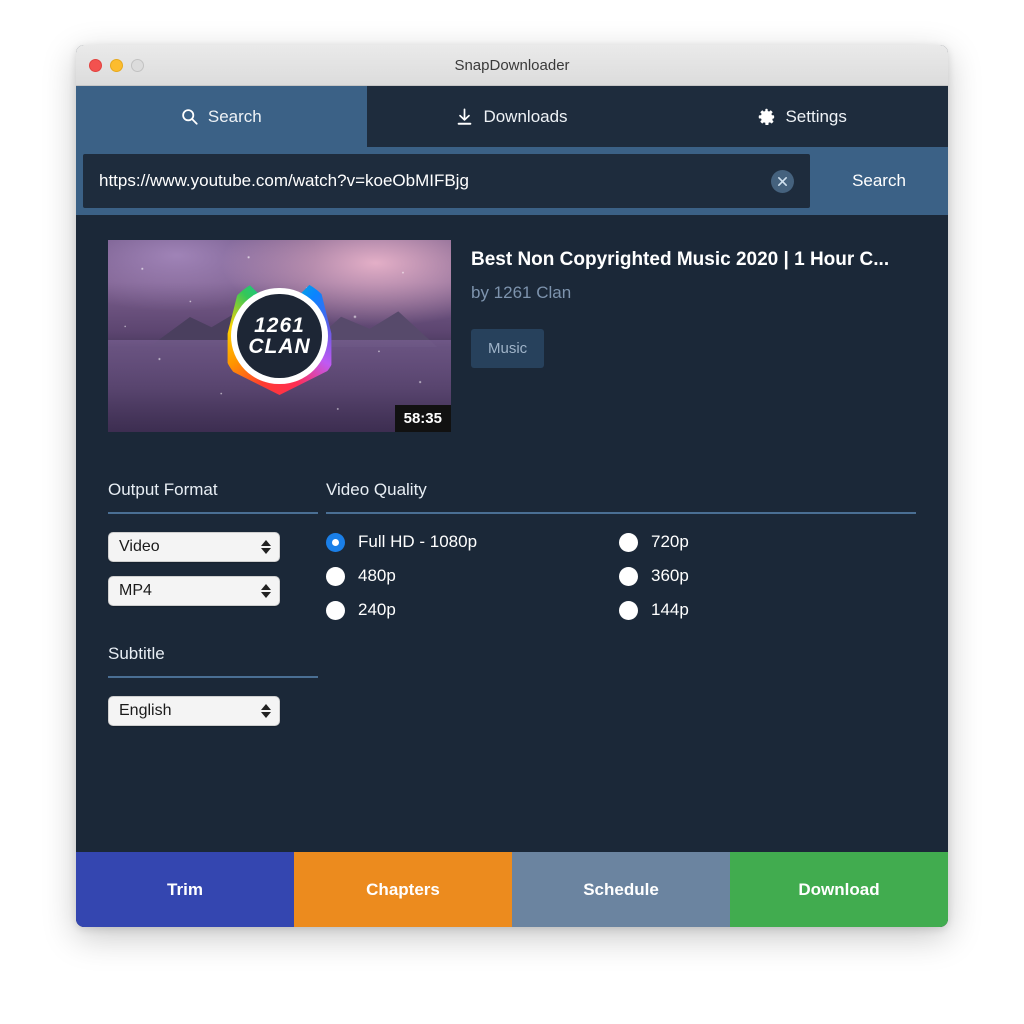 The image size is (1024, 1024). Describe the element at coordinates (194, 547) in the screenshot. I see `media-type-select: Video` at that location.